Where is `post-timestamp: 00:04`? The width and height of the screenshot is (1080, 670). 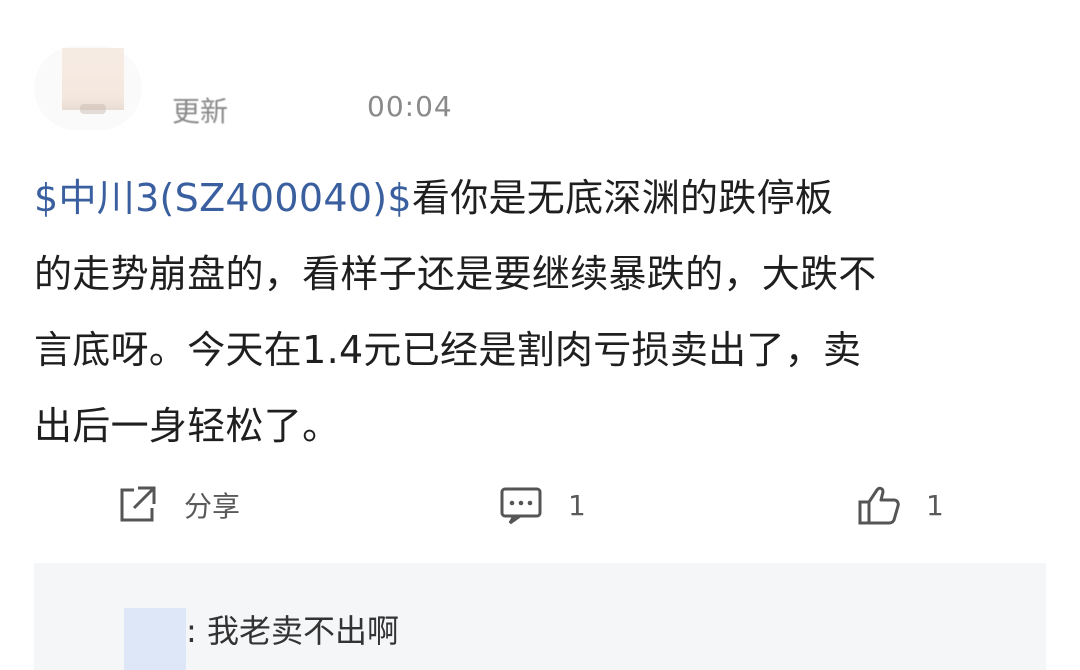
post-timestamp: 00:04 is located at coordinates (410, 106).